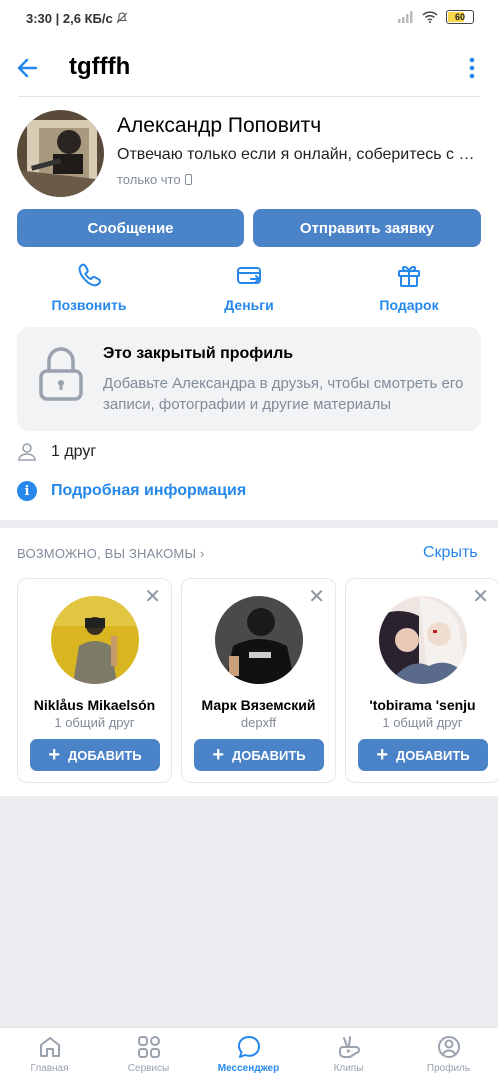 The width and height of the screenshot is (498, 1080). Describe the element at coordinates (219, 125) in the screenshot. I see `profile-name: Александр Поповитч` at that location.